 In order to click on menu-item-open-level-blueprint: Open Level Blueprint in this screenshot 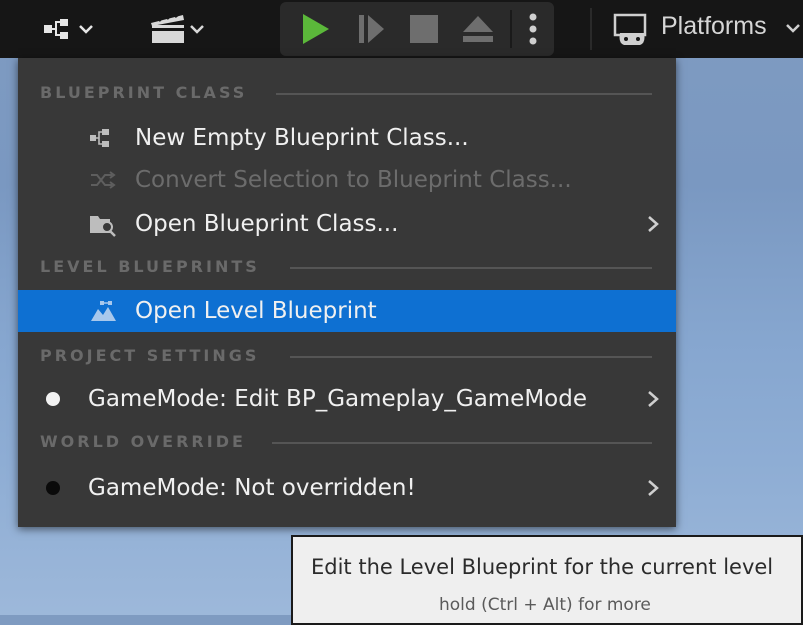, I will do `click(347, 311)`.